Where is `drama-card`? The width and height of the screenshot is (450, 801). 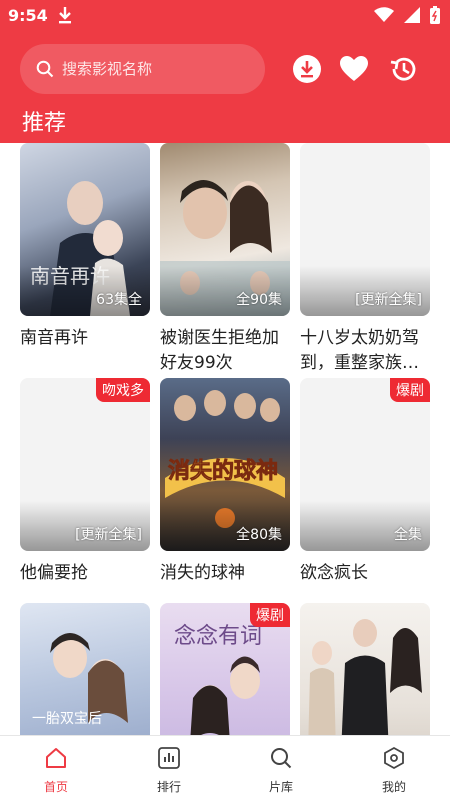
drama-card is located at coordinates (365, 669).